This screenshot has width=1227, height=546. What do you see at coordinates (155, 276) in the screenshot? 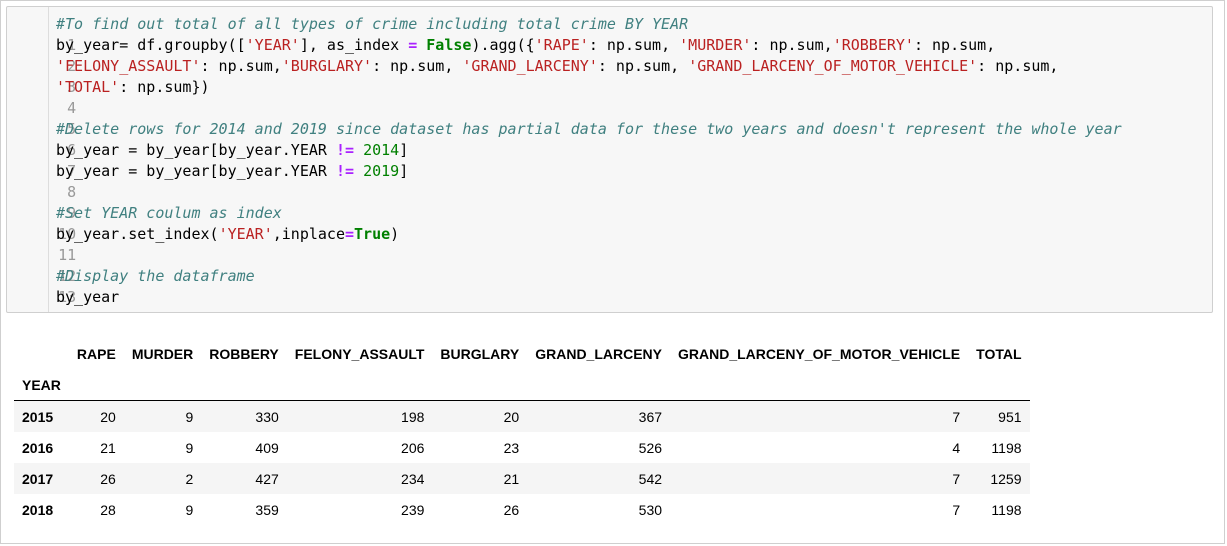
I see `code-comment: #Display the dataframe` at bounding box center [155, 276].